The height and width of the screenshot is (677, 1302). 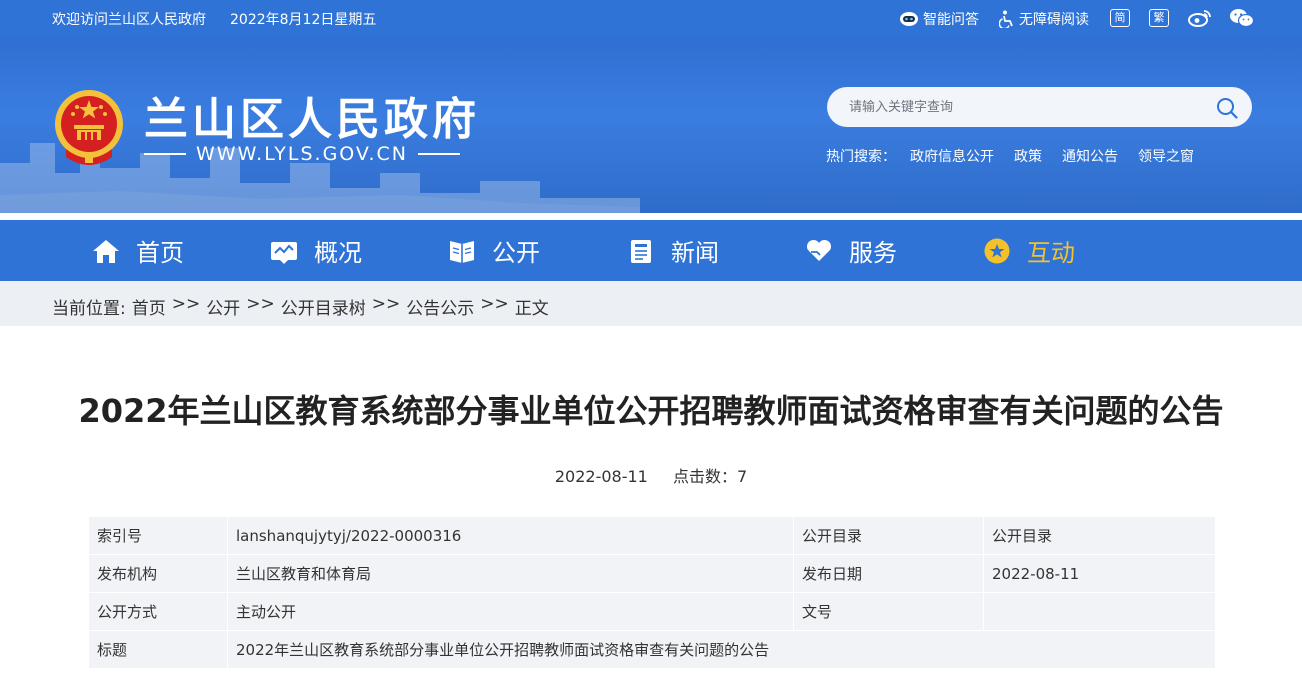 What do you see at coordinates (651, 475) in the screenshot?
I see `article-meta: 2022-08-11 点击数：7` at bounding box center [651, 475].